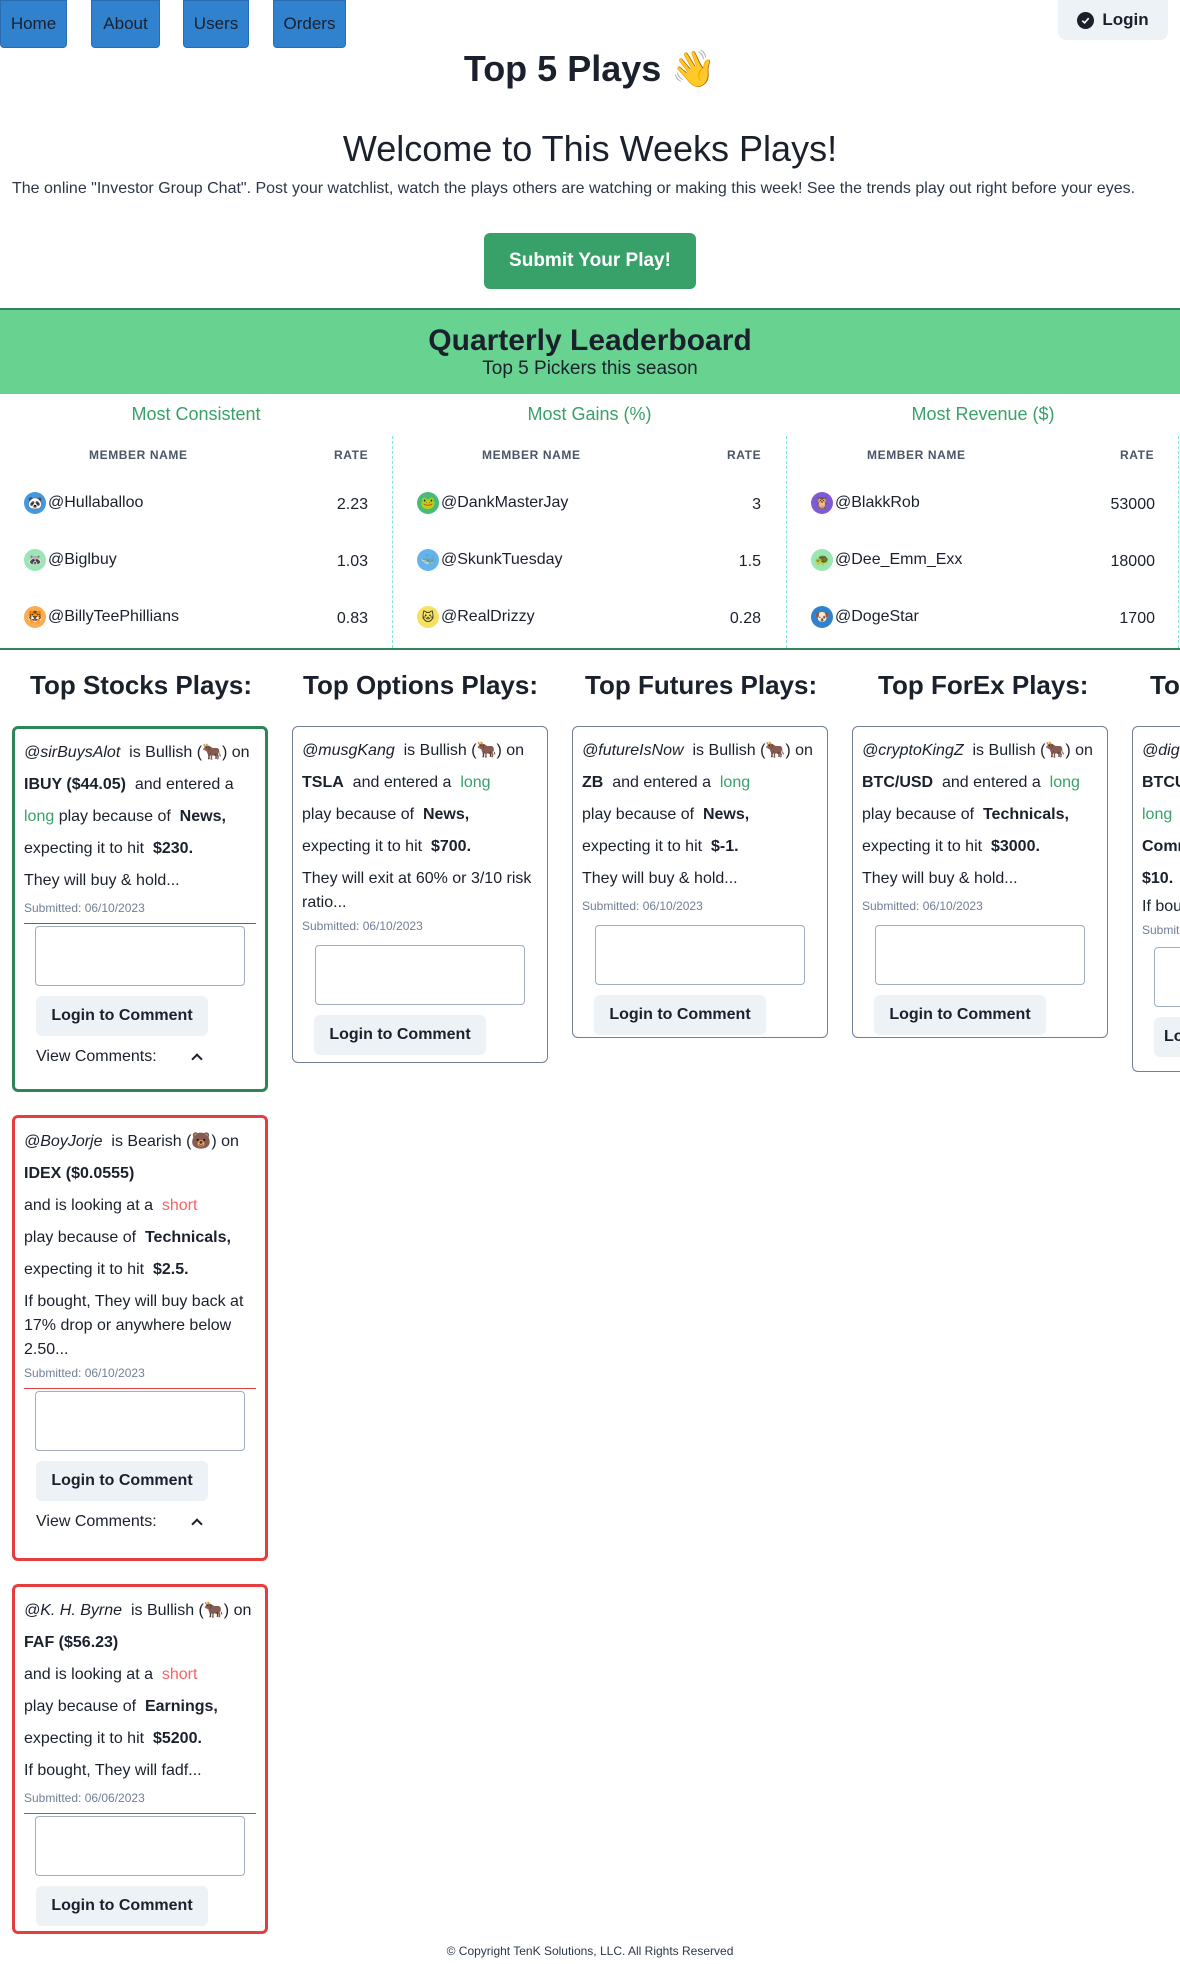 This screenshot has height=1964, width=1180. Describe the element at coordinates (590, 148) in the screenshot. I see `welcome-heading: Welcome to This Weeks Plays!` at that location.